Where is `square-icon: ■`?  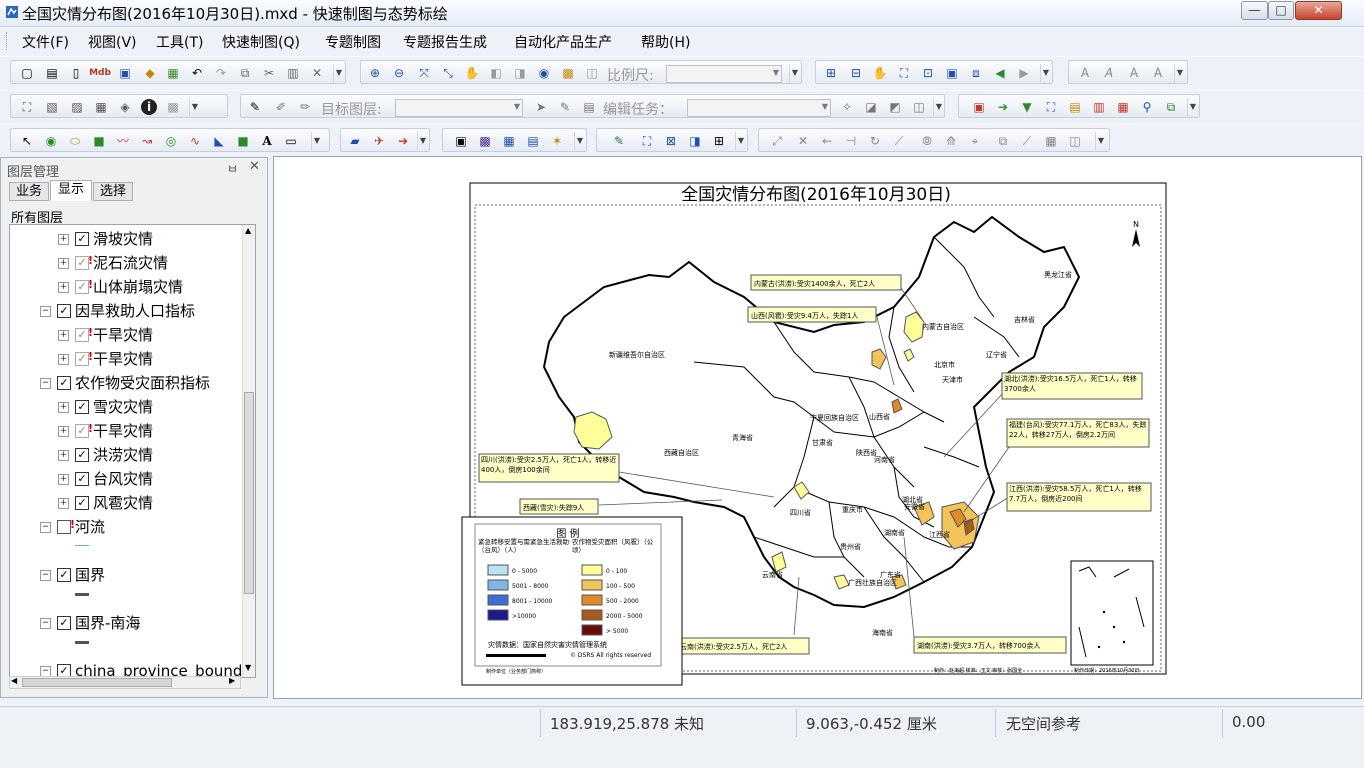 square-icon: ■ is located at coordinates (243, 141).